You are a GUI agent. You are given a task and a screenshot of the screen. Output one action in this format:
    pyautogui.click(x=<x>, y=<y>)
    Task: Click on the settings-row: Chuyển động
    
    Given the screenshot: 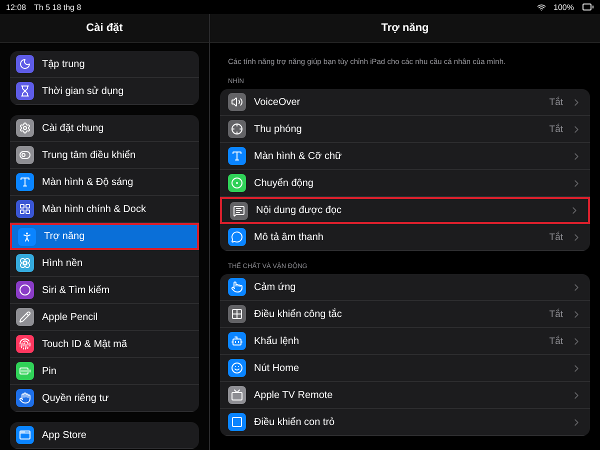 What is the action you would take?
    pyautogui.click(x=405, y=183)
    